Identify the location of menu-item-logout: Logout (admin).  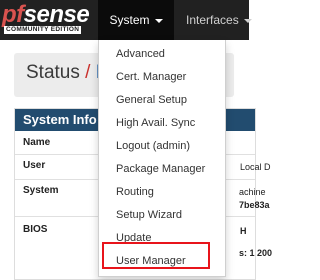
(162, 146).